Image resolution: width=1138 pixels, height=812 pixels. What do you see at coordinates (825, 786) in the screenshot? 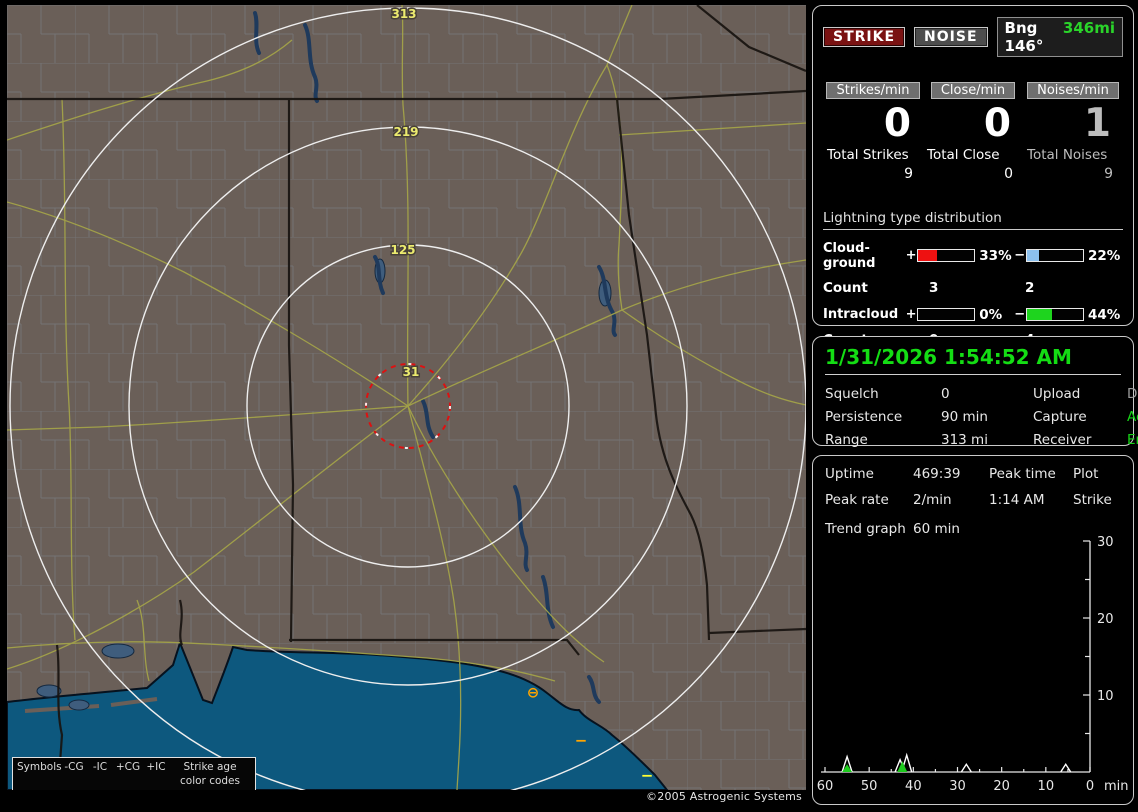
I see `svg-text: 60` at bounding box center [825, 786].